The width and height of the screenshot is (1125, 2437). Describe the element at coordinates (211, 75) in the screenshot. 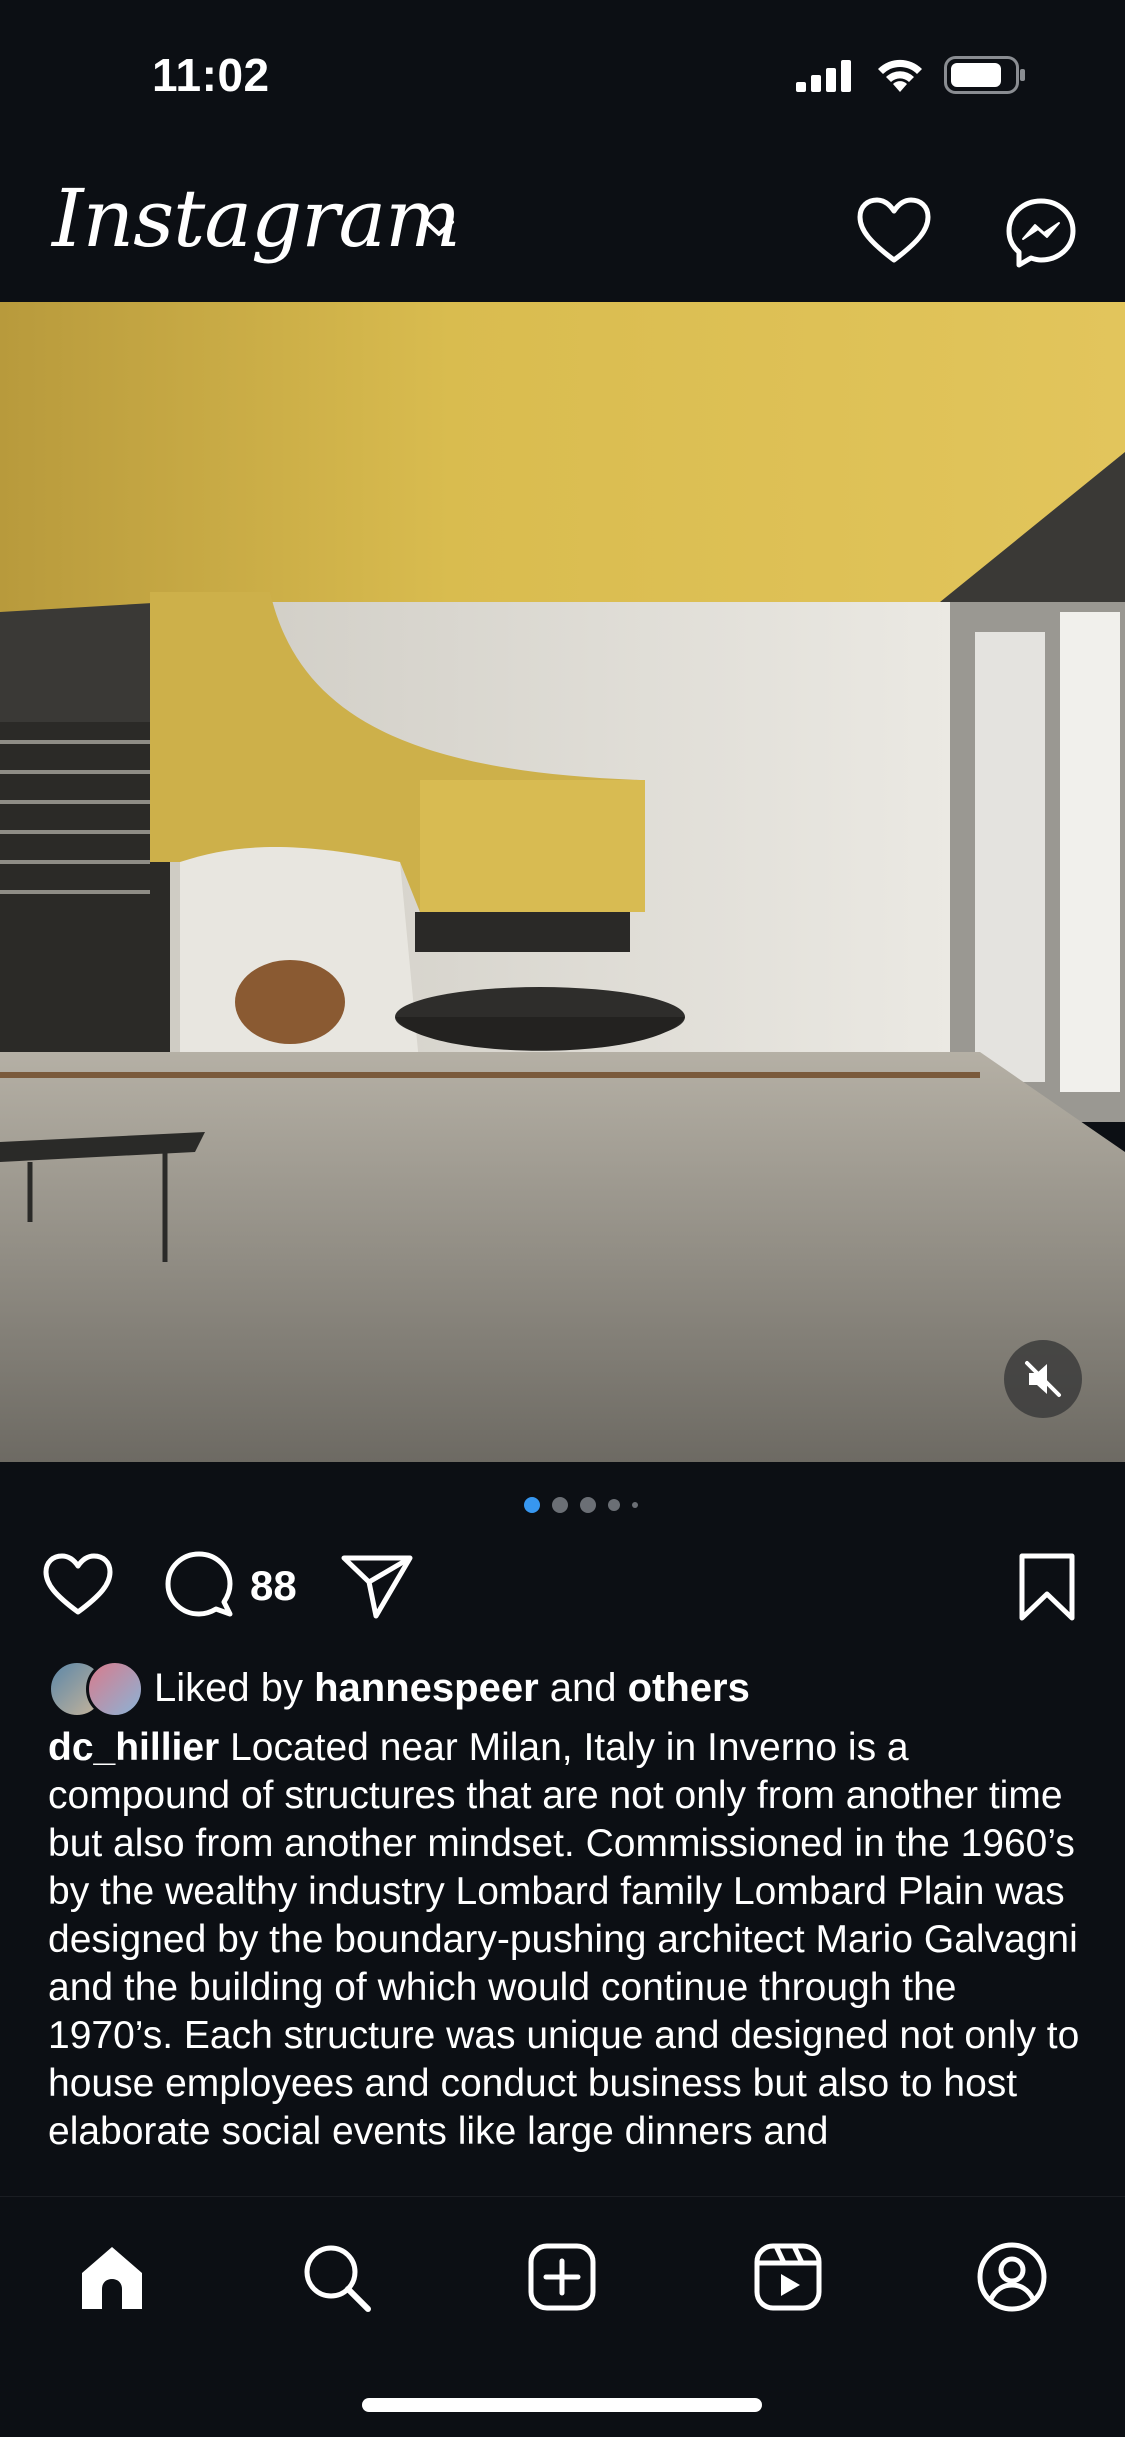

I see `status-time: 11:02` at that location.